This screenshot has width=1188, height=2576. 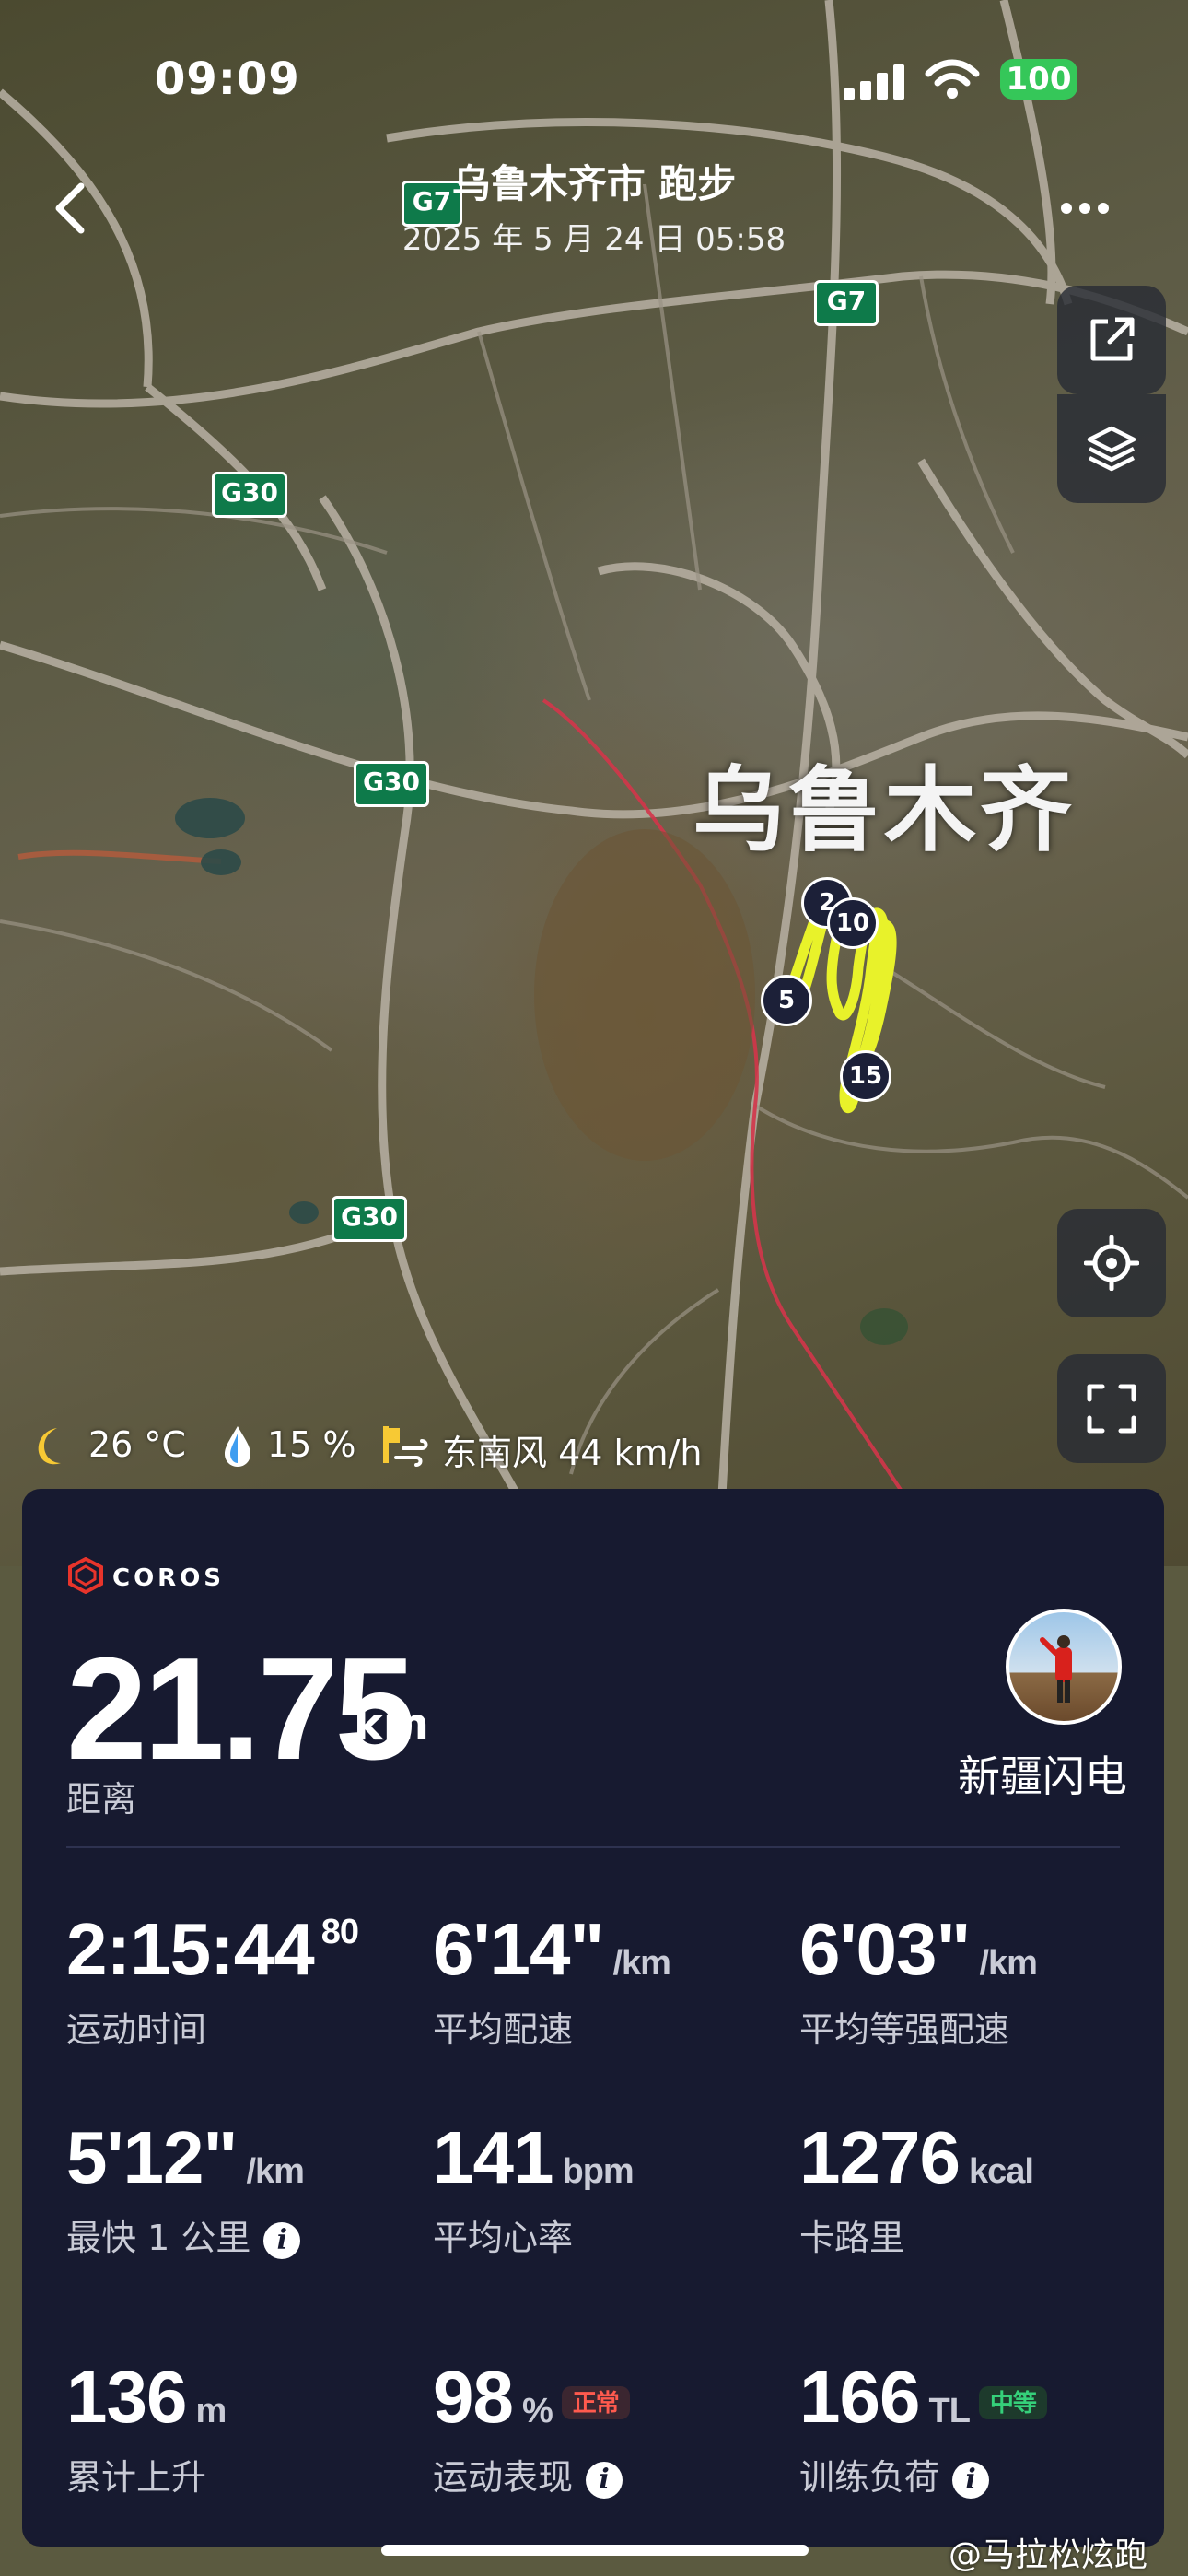 What do you see at coordinates (503, 2238) in the screenshot?
I see `stat-label: 平均心率` at bounding box center [503, 2238].